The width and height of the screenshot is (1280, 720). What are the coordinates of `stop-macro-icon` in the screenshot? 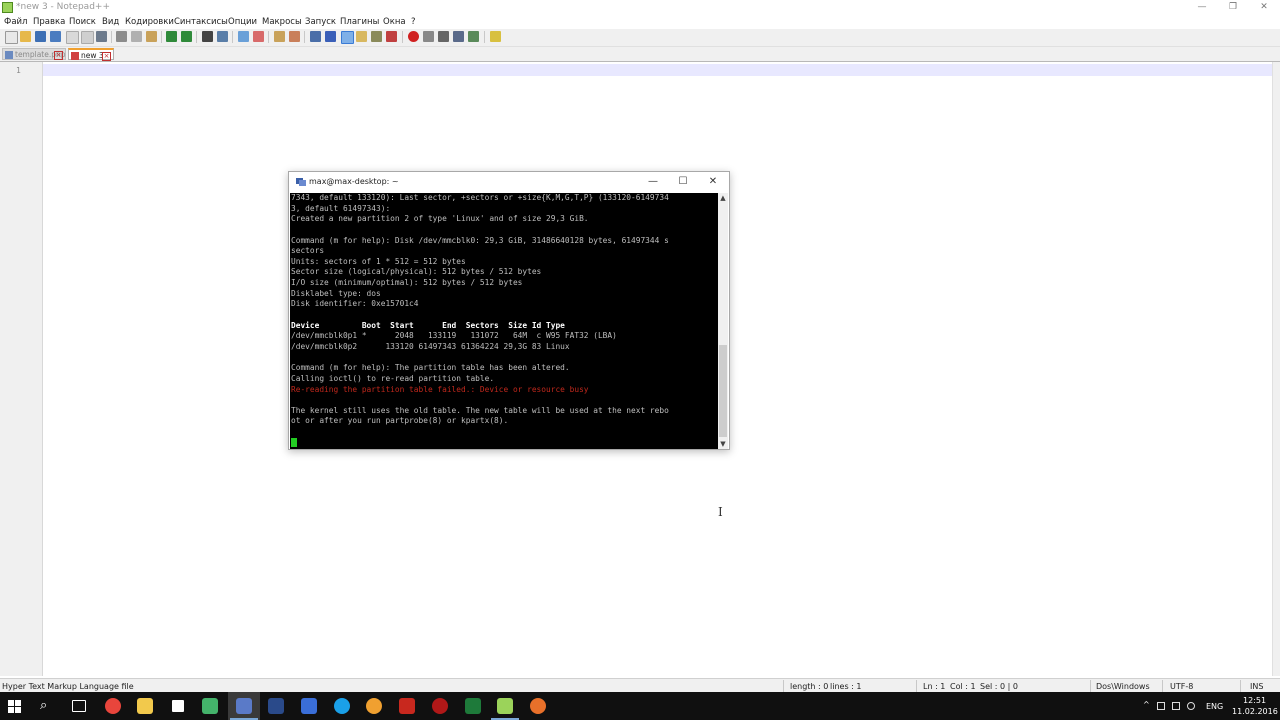 It's located at (428, 36).